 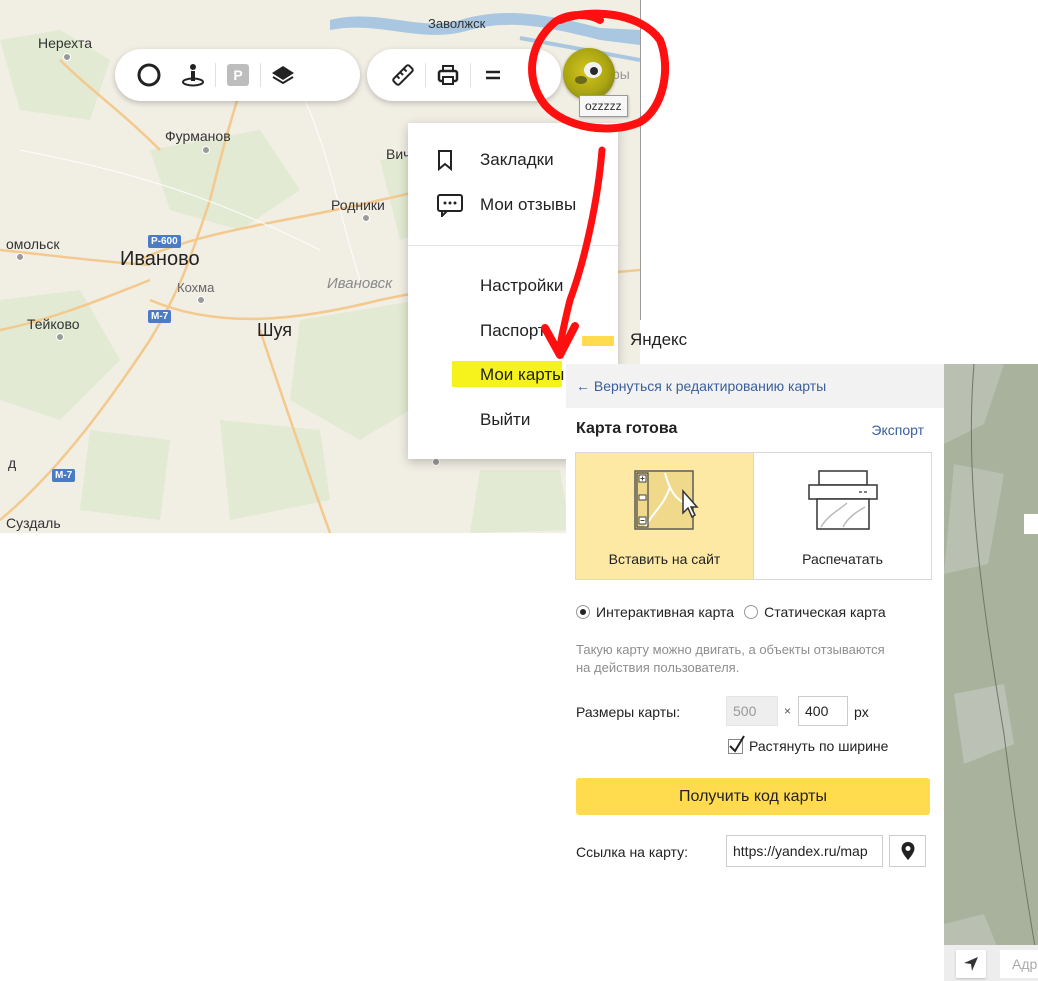 I want to click on checkmark-icon, so click(x=737, y=743).